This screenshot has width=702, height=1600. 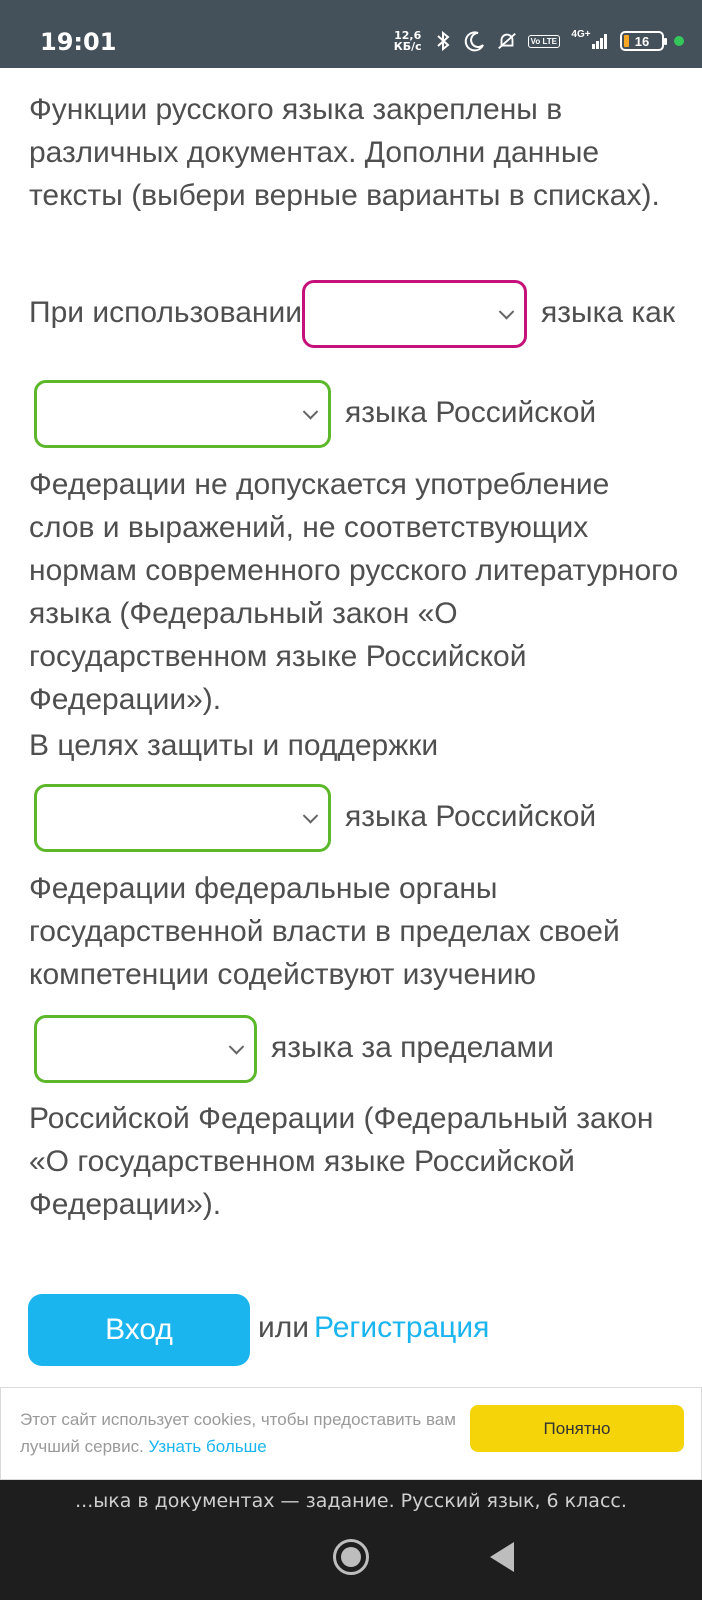 What do you see at coordinates (577, 1428) in the screenshot?
I see `cookie-accept-button: Понятно` at bounding box center [577, 1428].